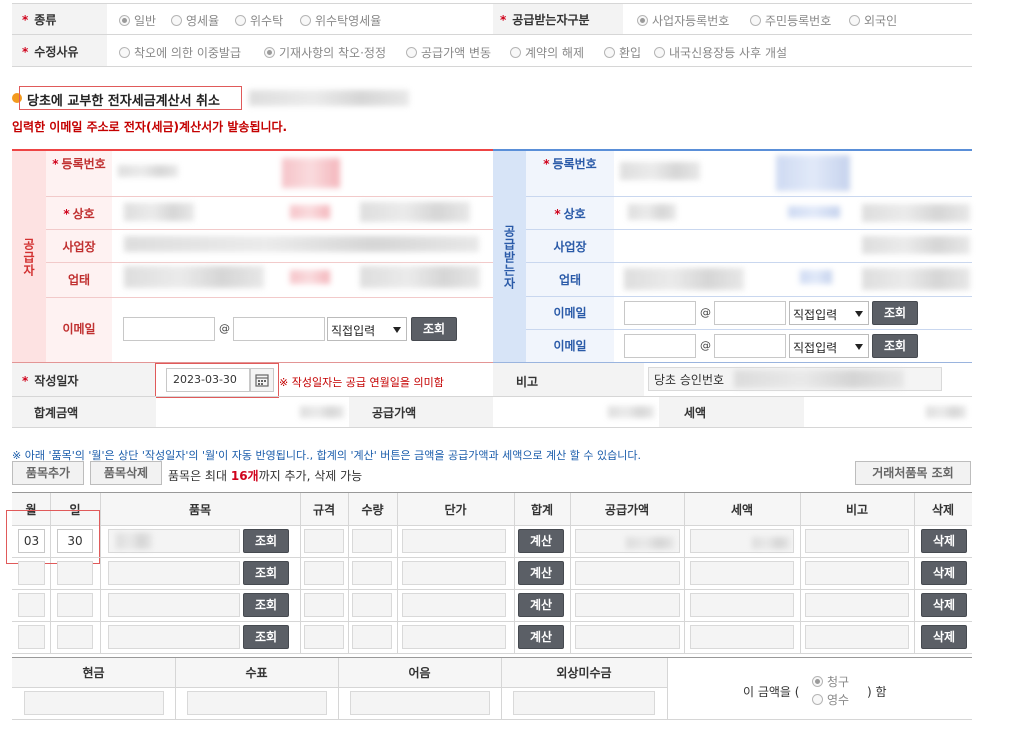 This screenshot has height=739, width=1010. I want to click on col-unit-price: 단가, so click(455, 510).